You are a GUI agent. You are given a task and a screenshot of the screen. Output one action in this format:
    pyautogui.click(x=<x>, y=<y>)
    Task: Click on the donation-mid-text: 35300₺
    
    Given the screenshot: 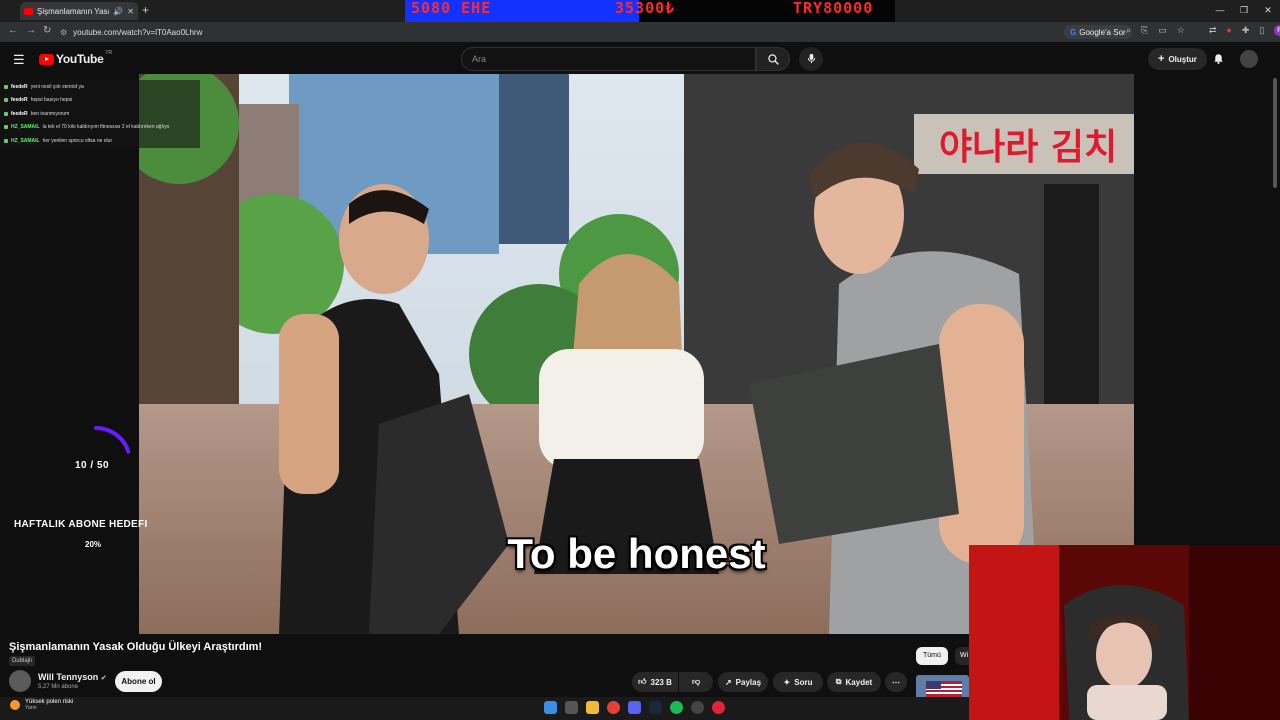 What is the action you would take?
    pyautogui.click(x=645, y=8)
    